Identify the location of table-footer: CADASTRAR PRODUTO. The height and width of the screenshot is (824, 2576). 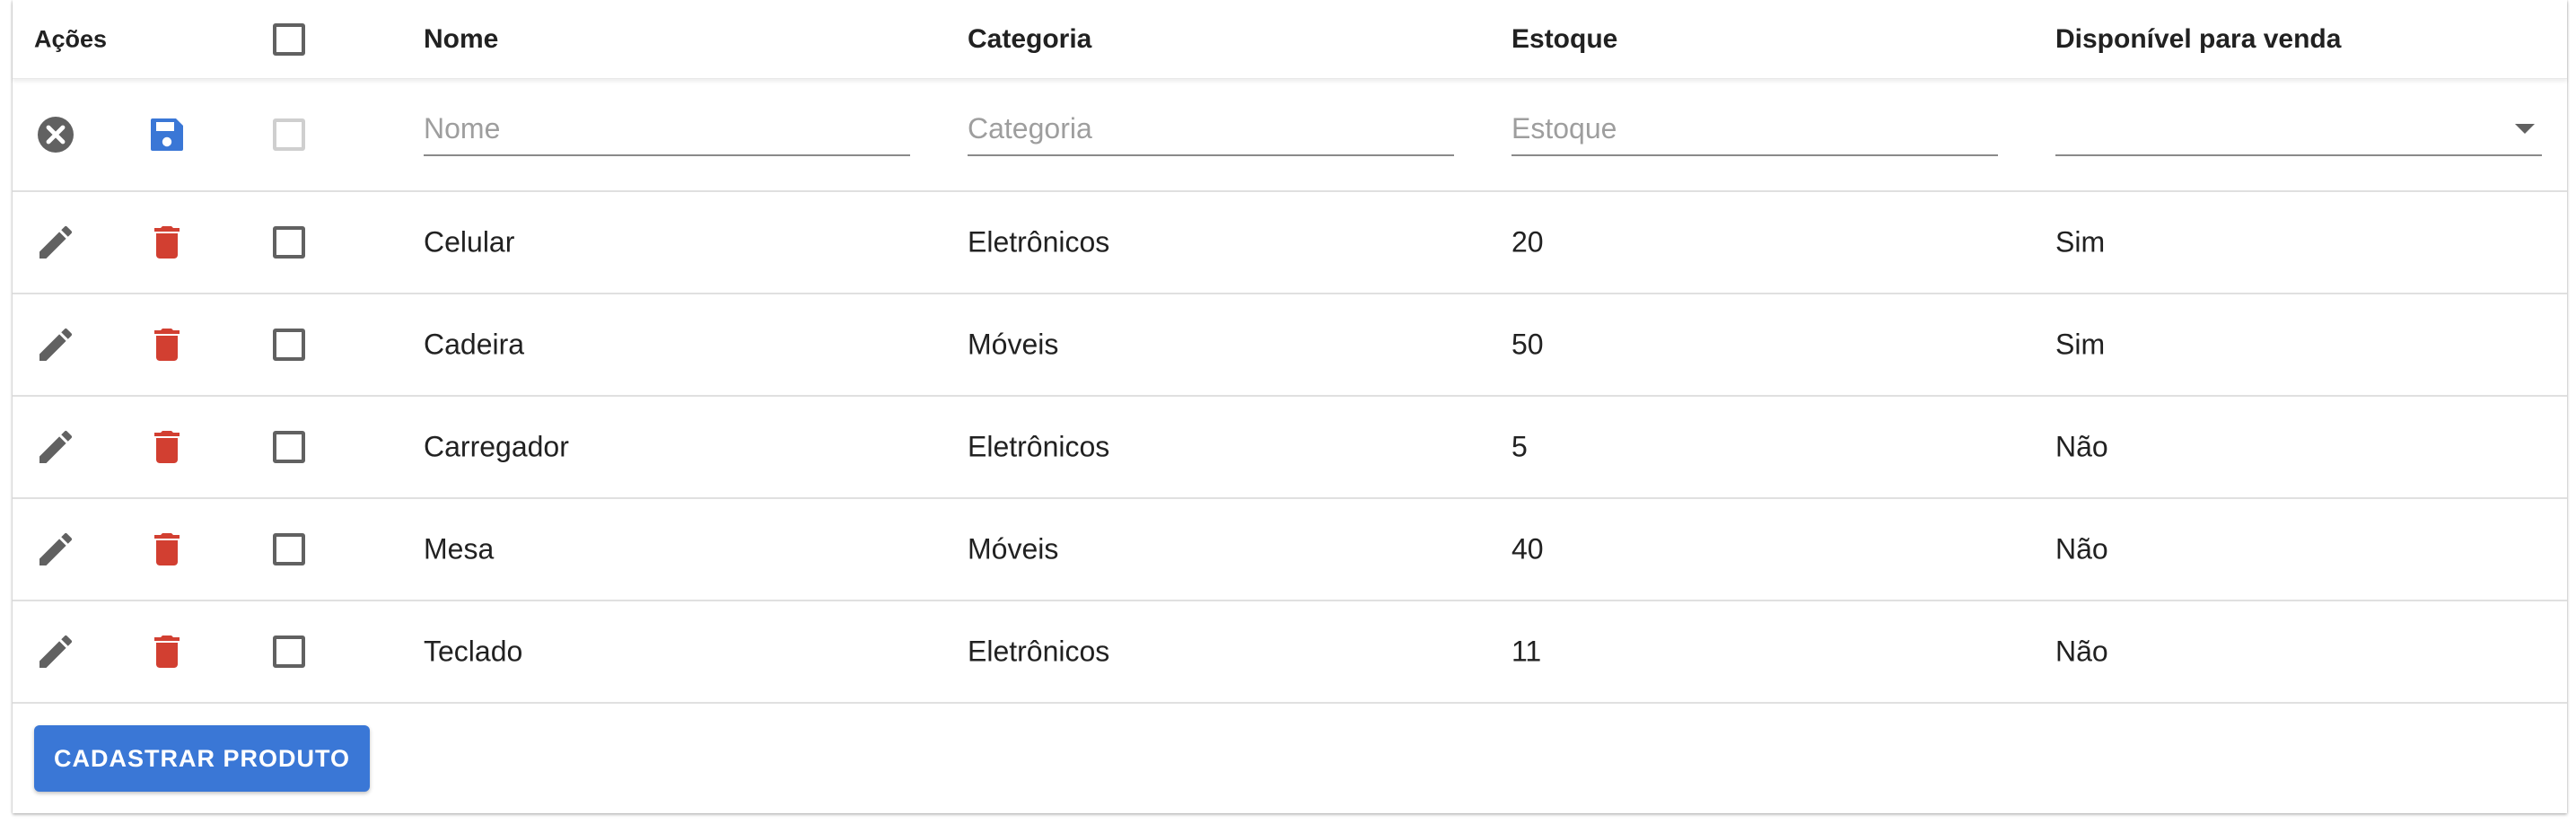
(1290, 759).